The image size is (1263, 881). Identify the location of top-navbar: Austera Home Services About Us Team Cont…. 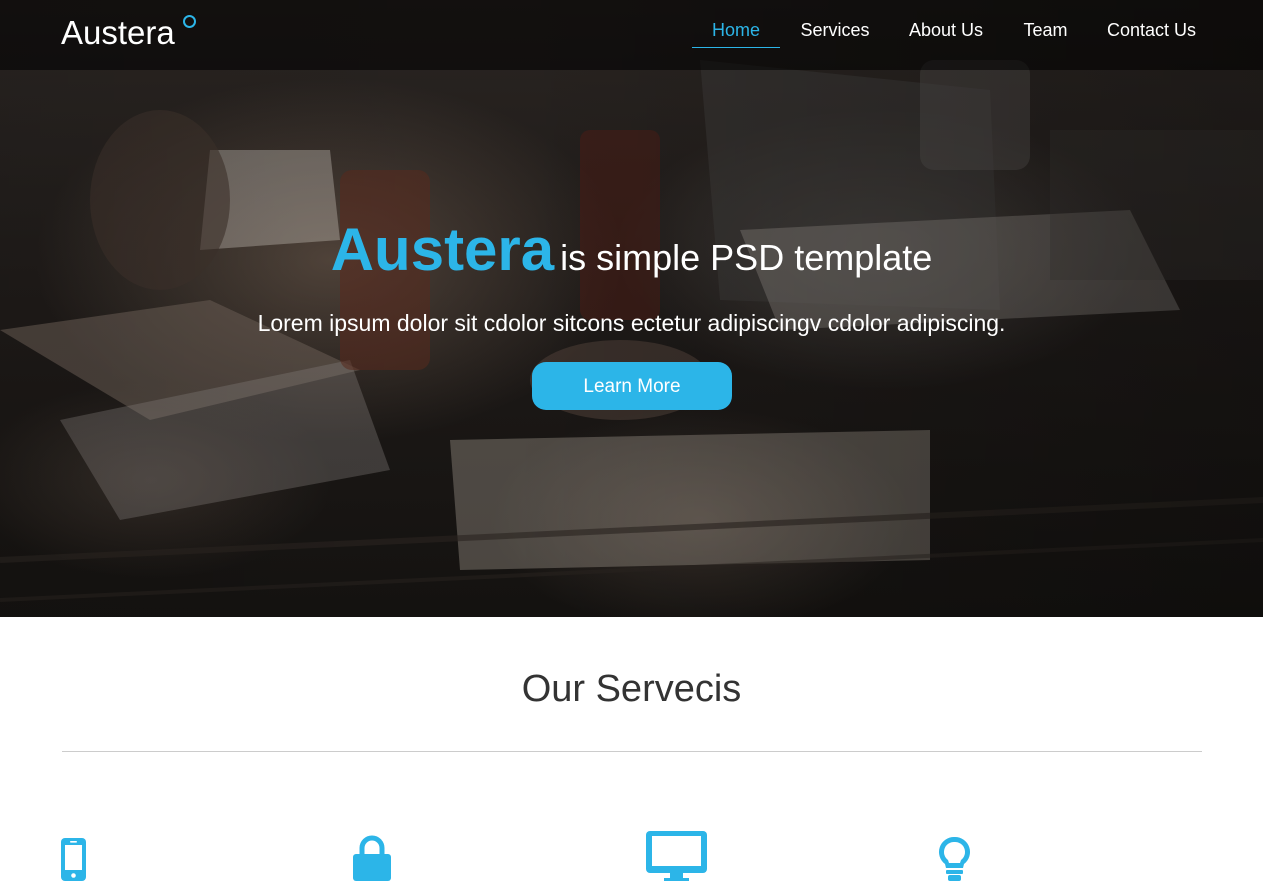
(631, 35).